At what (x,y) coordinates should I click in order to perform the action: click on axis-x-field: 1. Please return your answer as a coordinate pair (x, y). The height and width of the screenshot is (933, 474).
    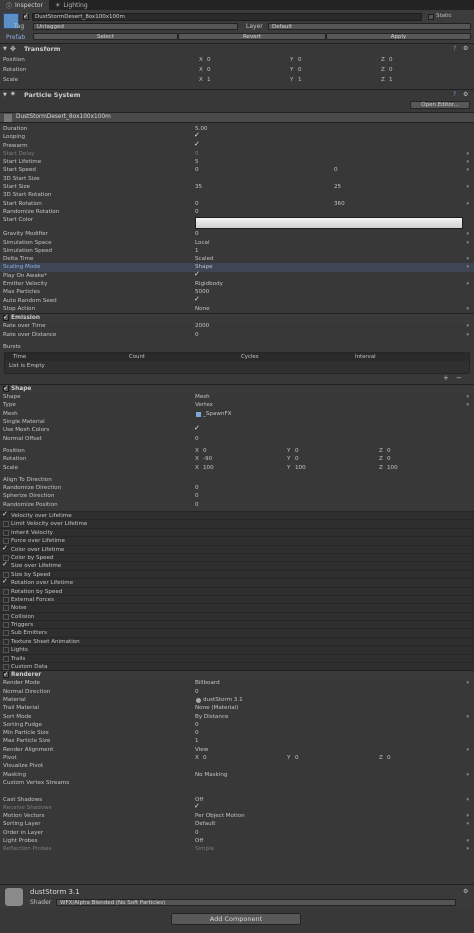
    Looking at the image, I should click on (209, 80).